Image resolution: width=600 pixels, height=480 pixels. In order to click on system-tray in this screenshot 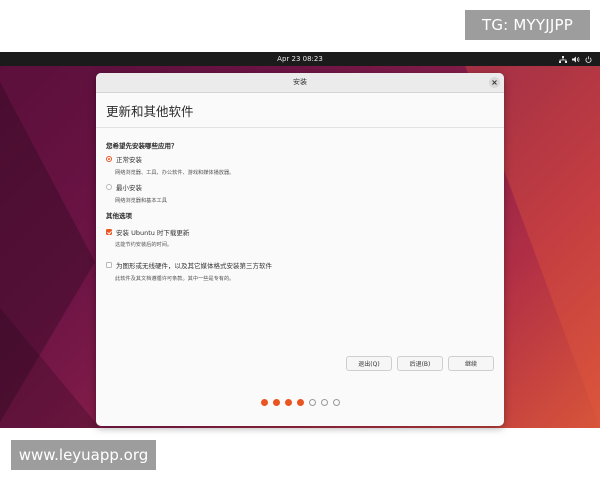, I will do `click(575, 59)`.